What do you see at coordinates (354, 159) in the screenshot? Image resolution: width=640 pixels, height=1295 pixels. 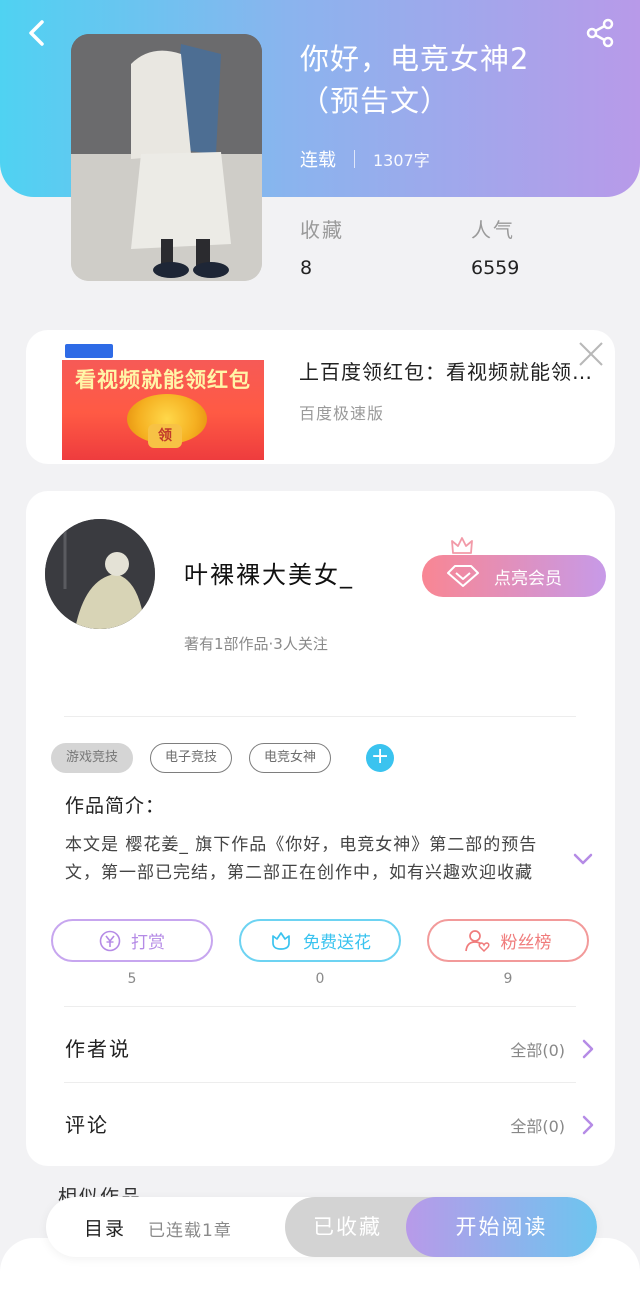 I see `meta-separator` at bounding box center [354, 159].